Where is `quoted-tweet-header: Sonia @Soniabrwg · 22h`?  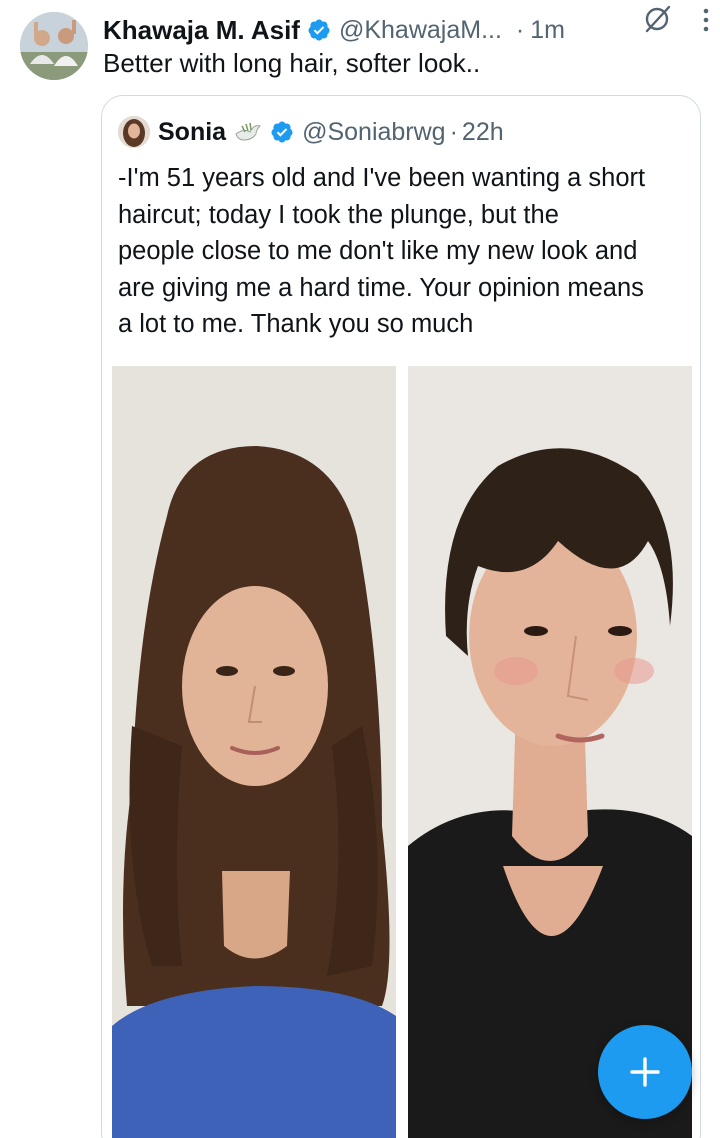
quoted-tweet-header: Sonia @Soniabrwg · 22h is located at coordinates (311, 132).